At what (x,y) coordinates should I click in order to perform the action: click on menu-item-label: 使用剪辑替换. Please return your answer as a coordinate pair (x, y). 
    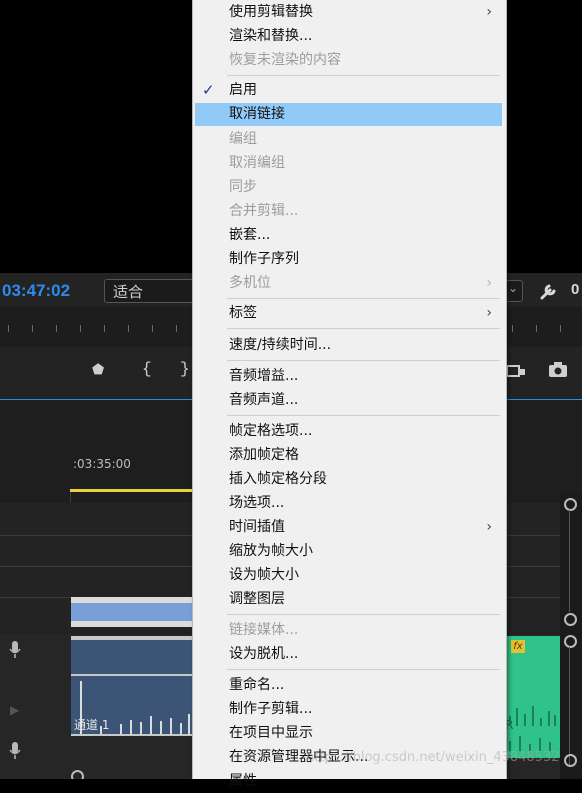
    Looking at the image, I should click on (271, 12).